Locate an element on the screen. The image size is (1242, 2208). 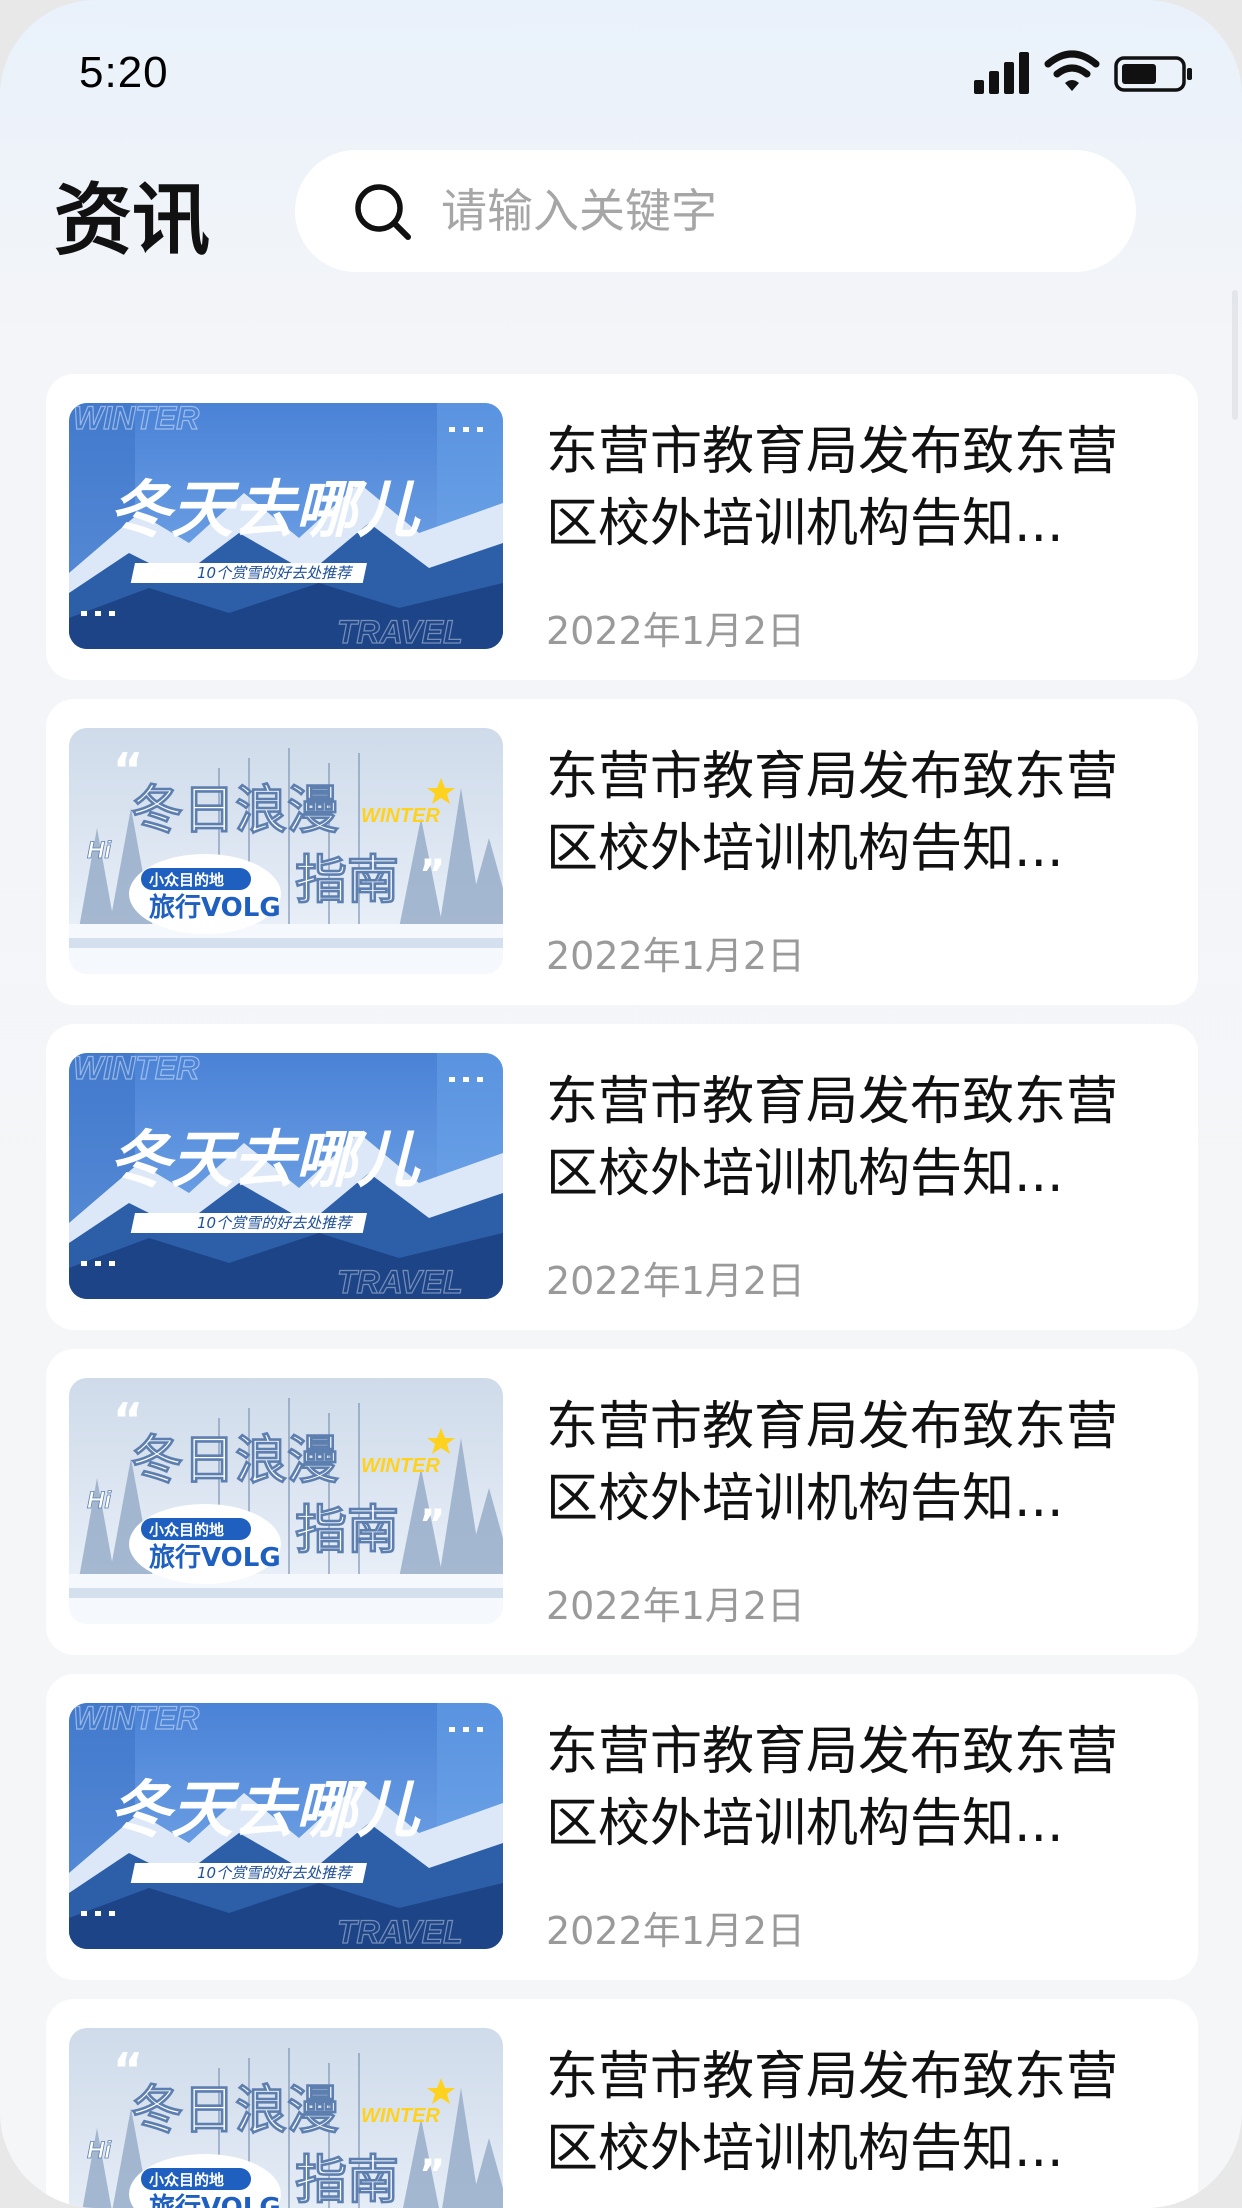
scrollbar is located at coordinates (1235, 355).